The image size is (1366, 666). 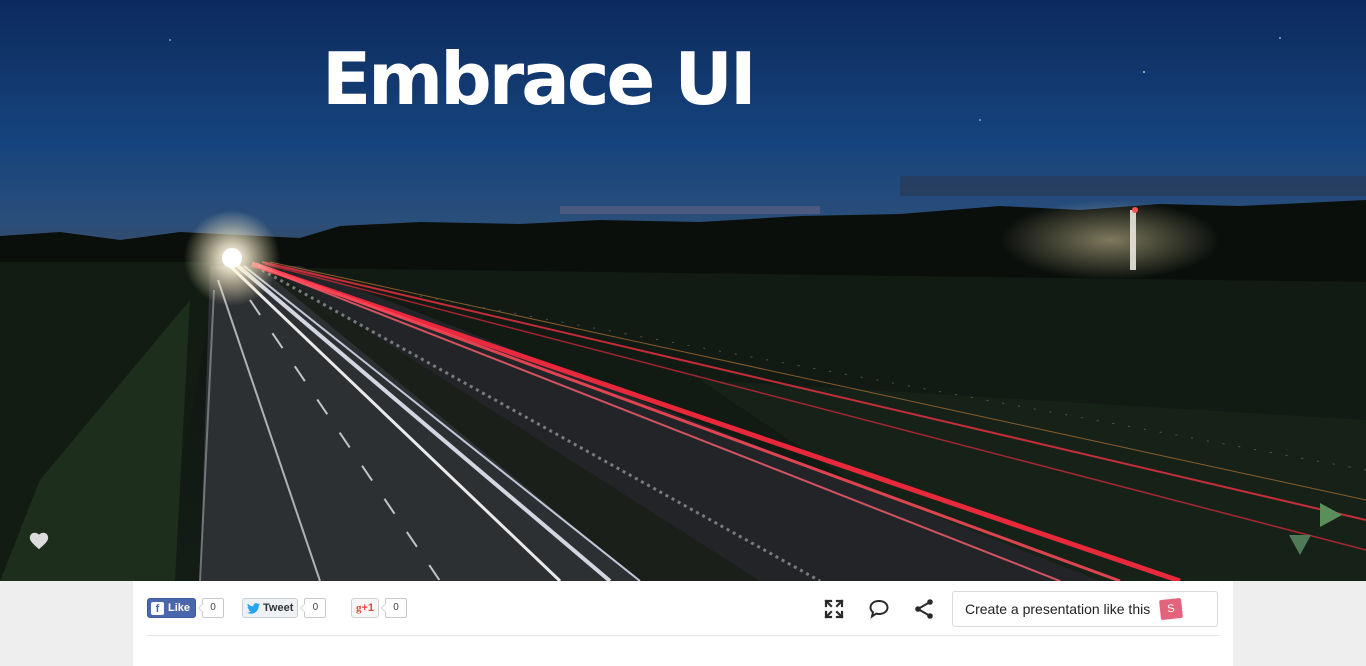 What do you see at coordinates (278, 608) in the screenshot?
I see `tweet-label: Tweet` at bounding box center [278, 608].